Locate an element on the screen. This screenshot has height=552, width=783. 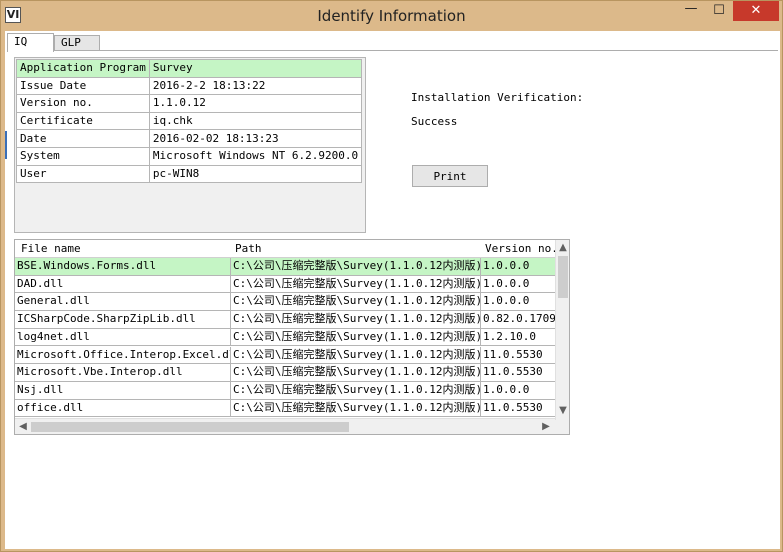
info-value: Survey is located at coordinates (255, 68).